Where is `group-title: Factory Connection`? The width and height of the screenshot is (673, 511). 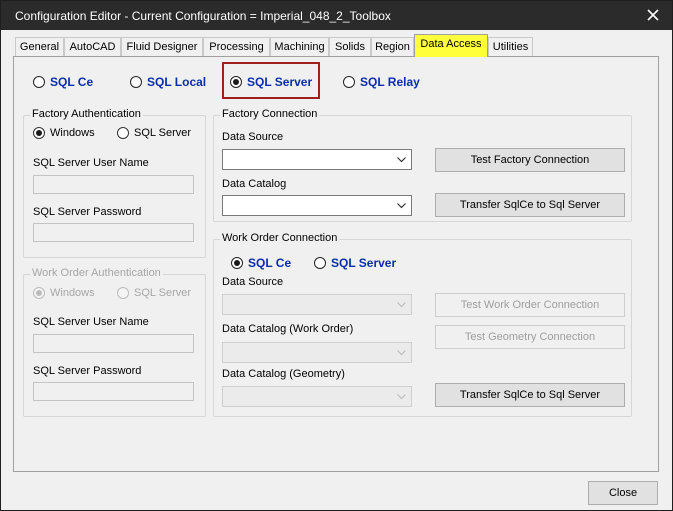 group-title: Factory Connection is located at coordinates (270, 114).